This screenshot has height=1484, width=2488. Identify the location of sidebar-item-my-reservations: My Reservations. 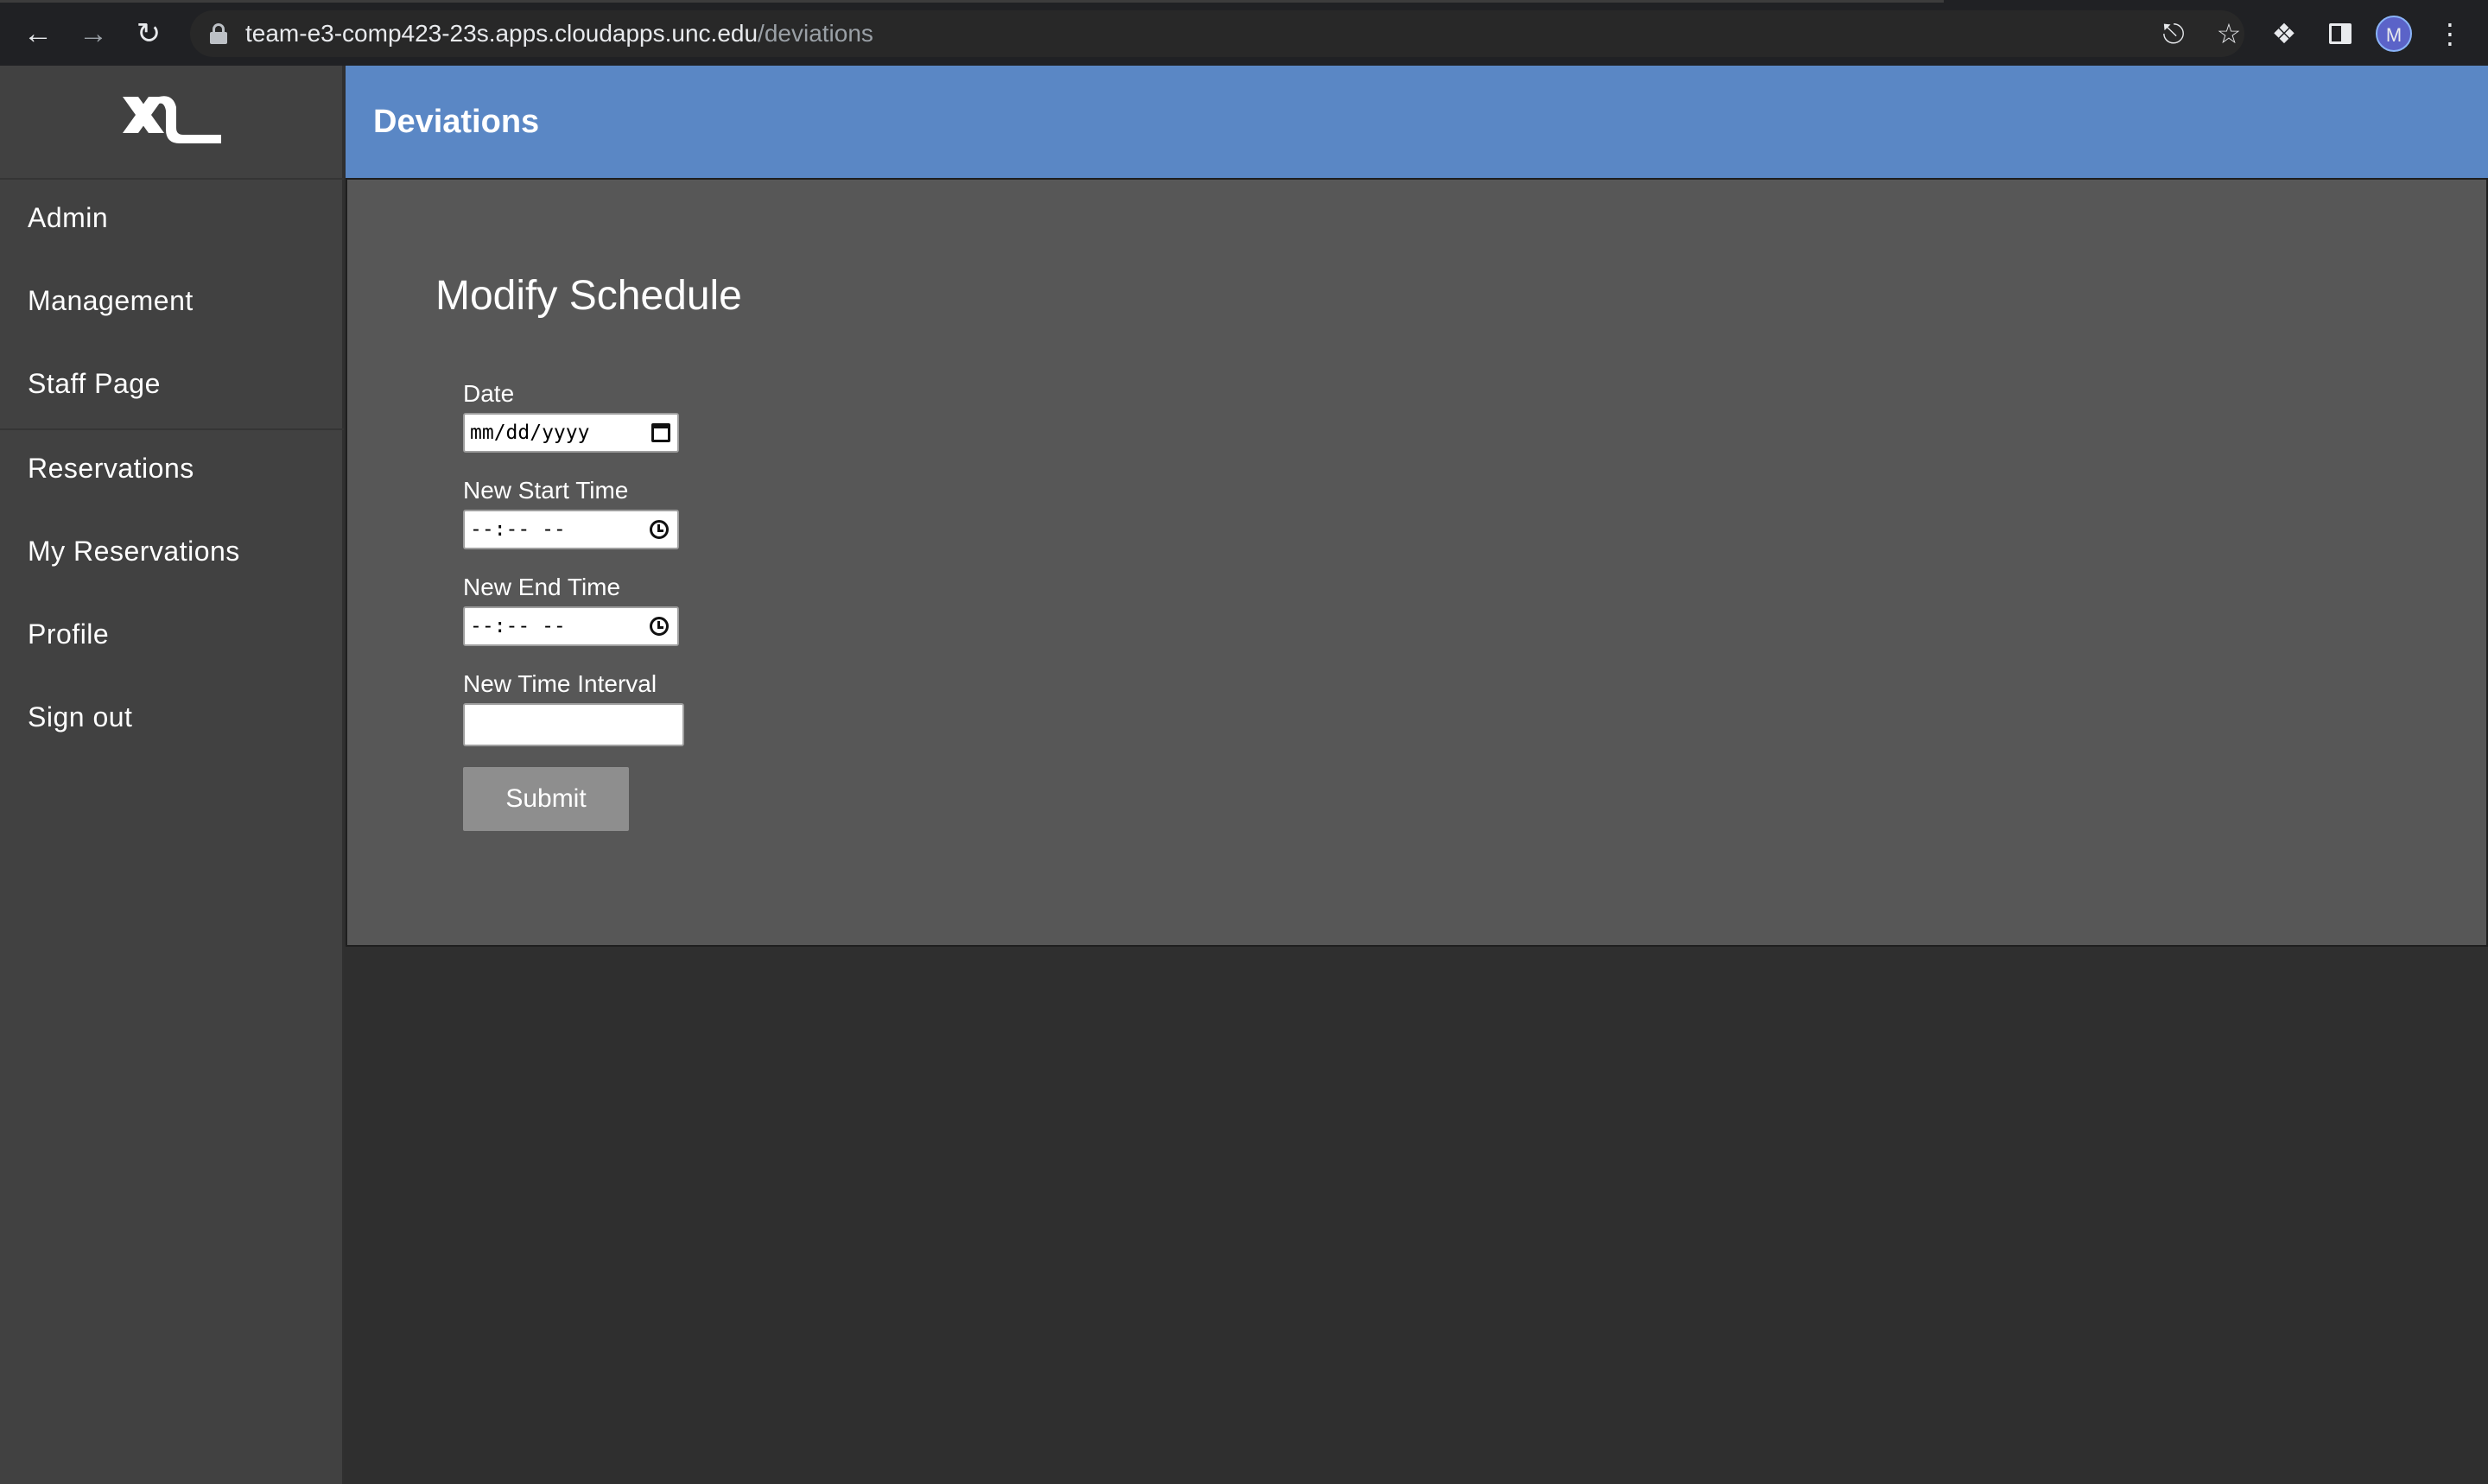
(134, 551).